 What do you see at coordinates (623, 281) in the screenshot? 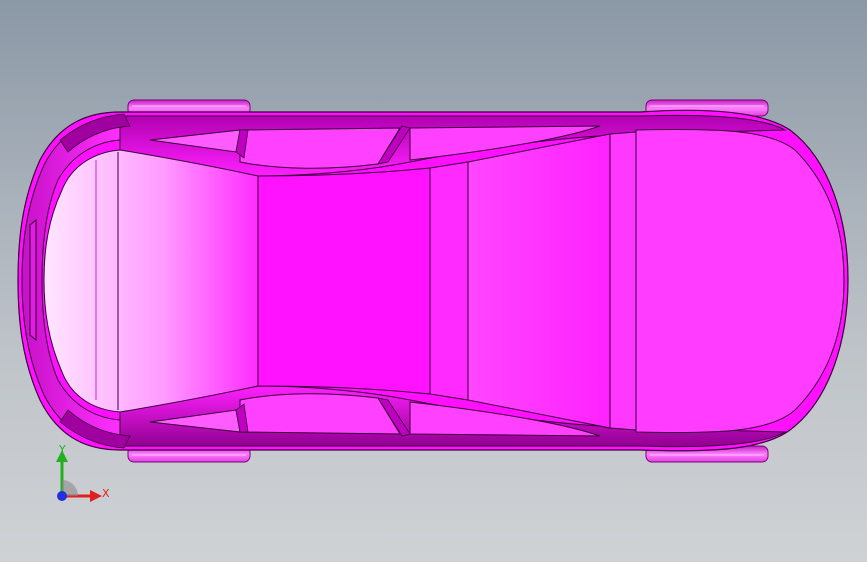
I see `front-bumper` at bounding box center [623, 281].